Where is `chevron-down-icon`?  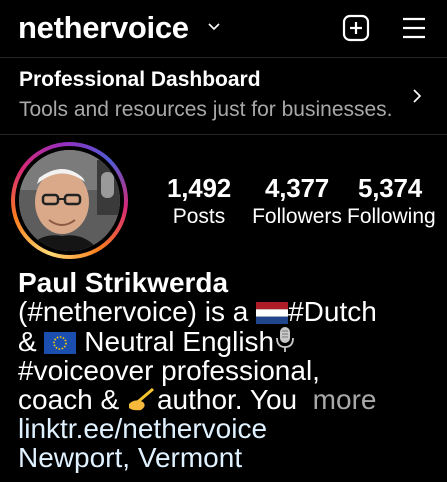
chevron-down-icon is located at coordinates (214, 27).